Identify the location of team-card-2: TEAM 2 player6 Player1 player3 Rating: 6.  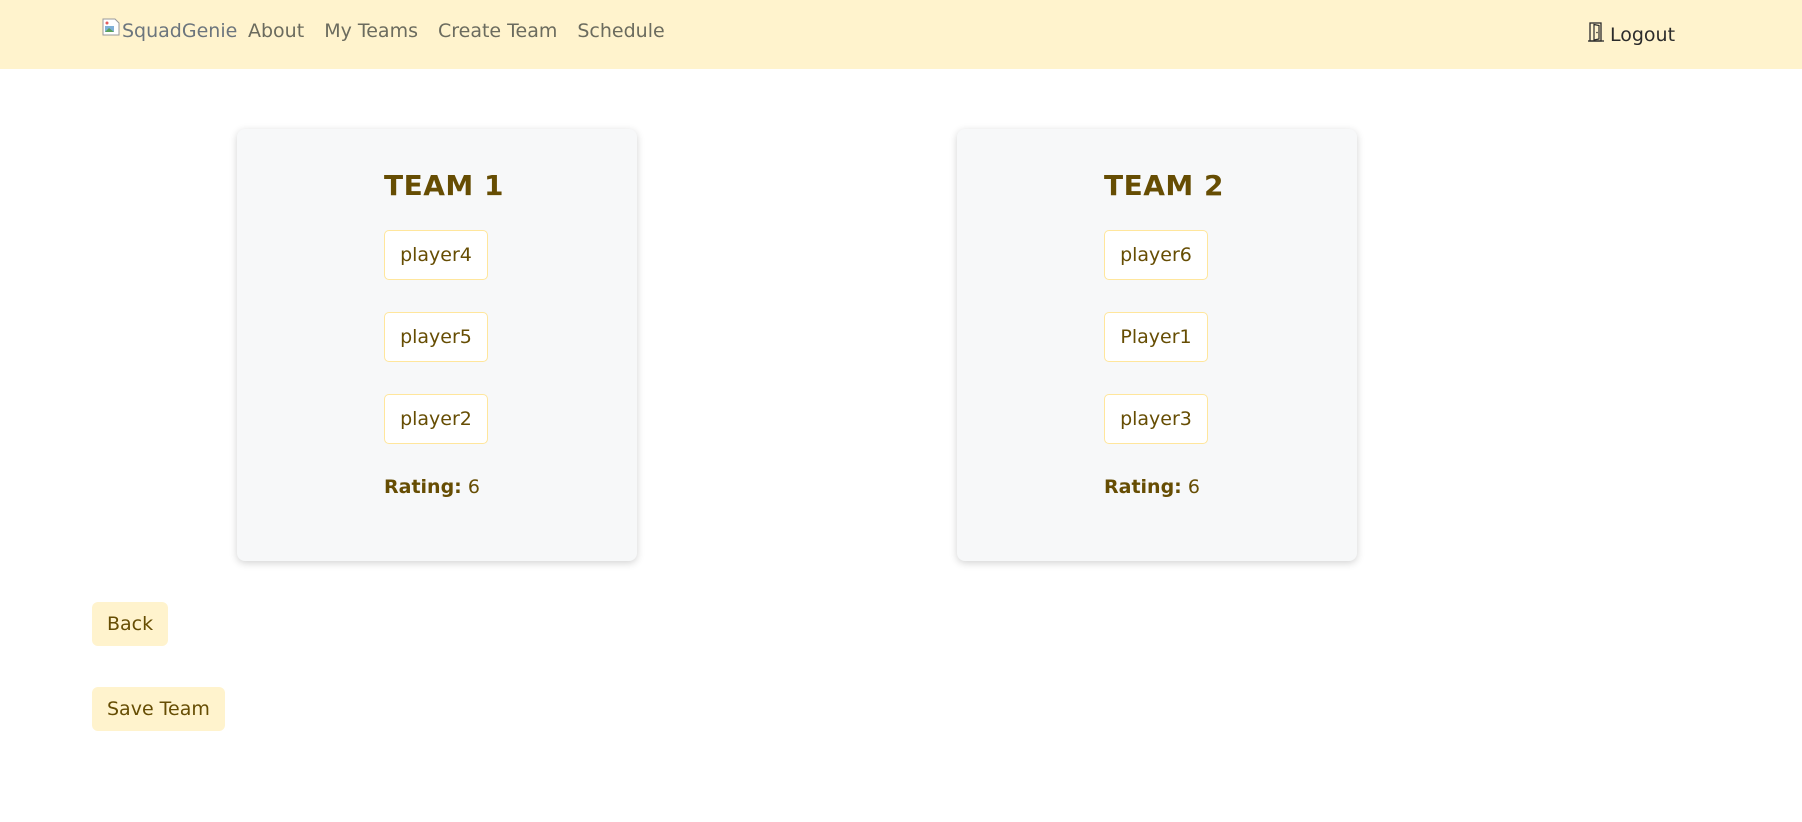
(1157, 345).